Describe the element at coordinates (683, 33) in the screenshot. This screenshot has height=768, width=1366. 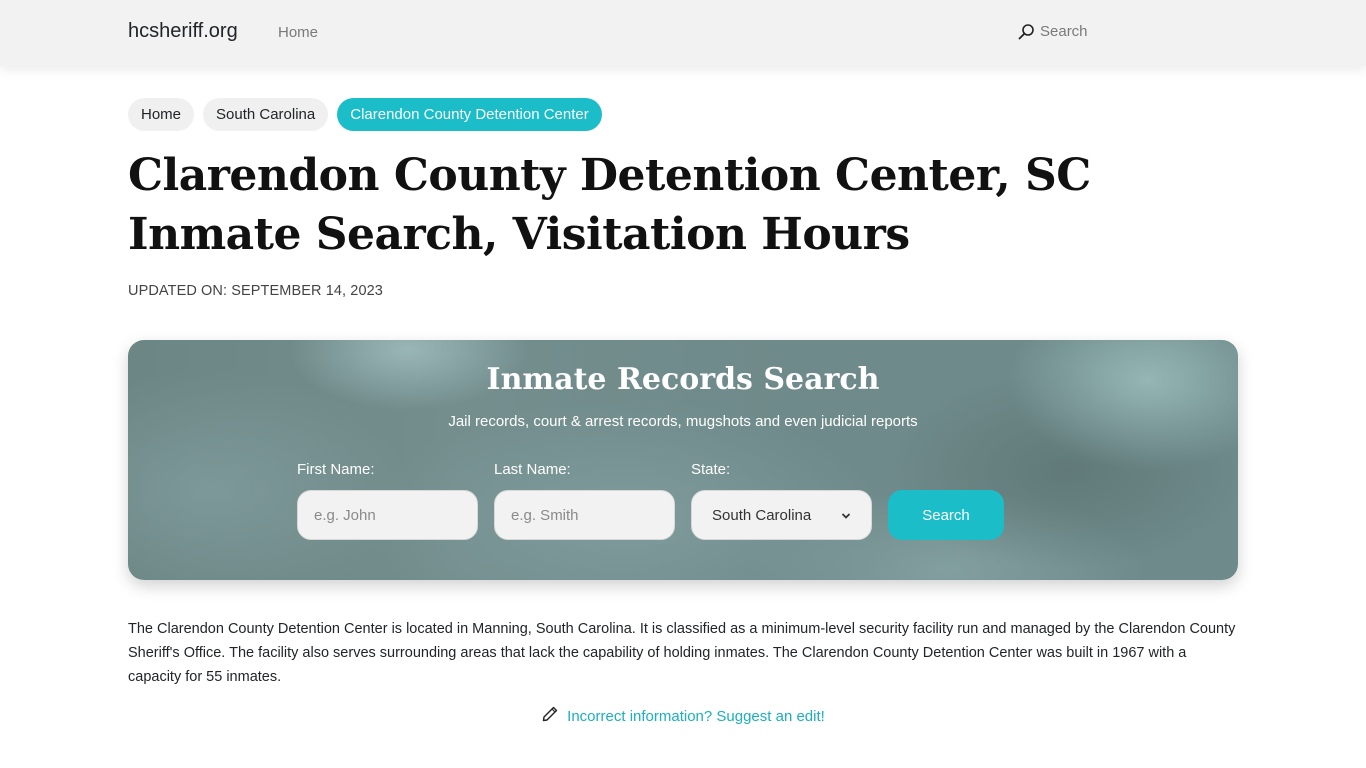
I see `navbar: hcsheriff.org Home Search` at that location.